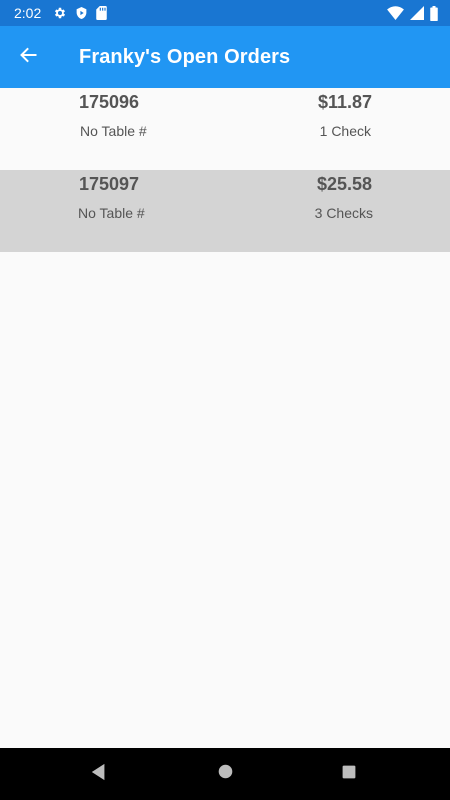 This screenshot has width=450, height=800. I want to click on shield-icon, so click(81, 13).